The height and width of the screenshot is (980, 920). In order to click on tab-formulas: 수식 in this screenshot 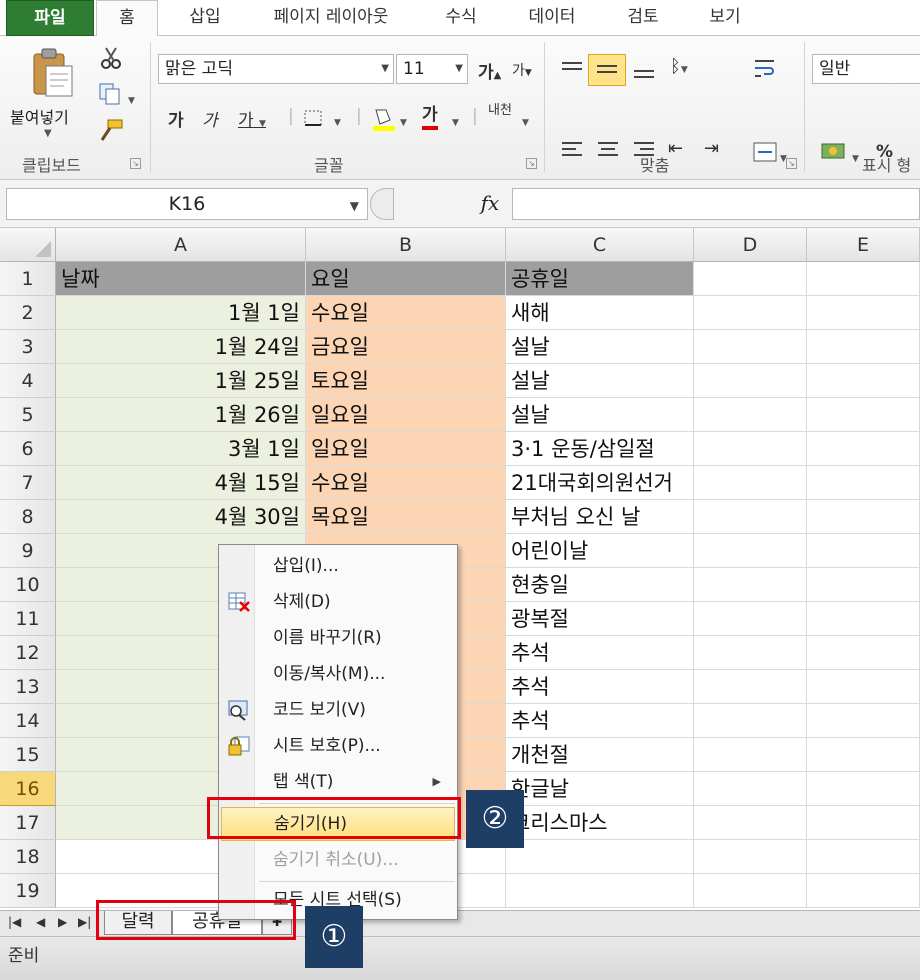, I will do `click(461, 18)`.